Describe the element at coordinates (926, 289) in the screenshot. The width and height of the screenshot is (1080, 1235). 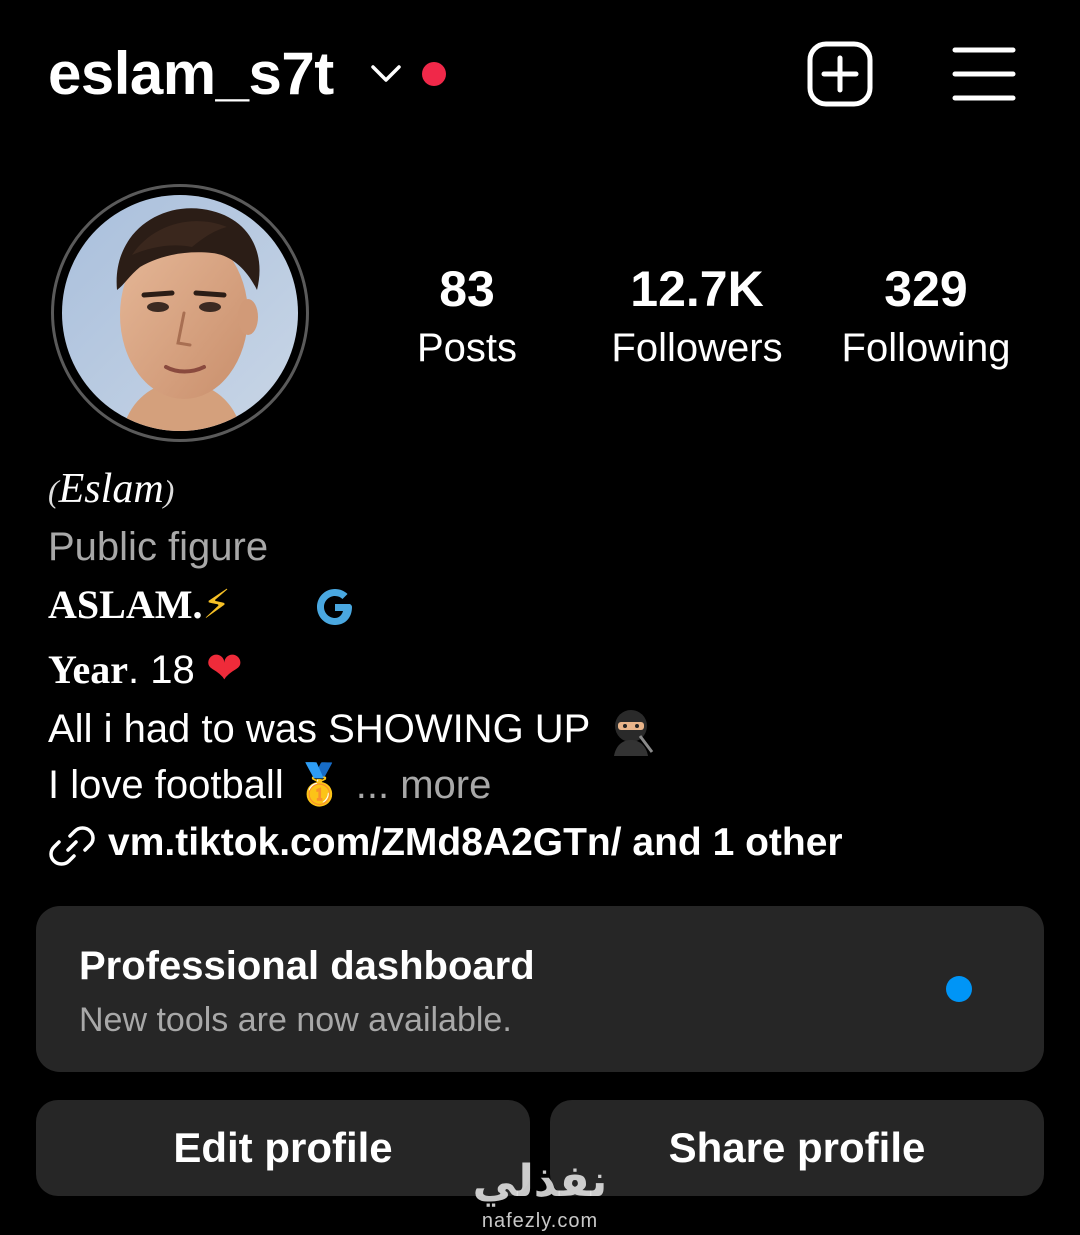
I see `following-value: 329` at that location.